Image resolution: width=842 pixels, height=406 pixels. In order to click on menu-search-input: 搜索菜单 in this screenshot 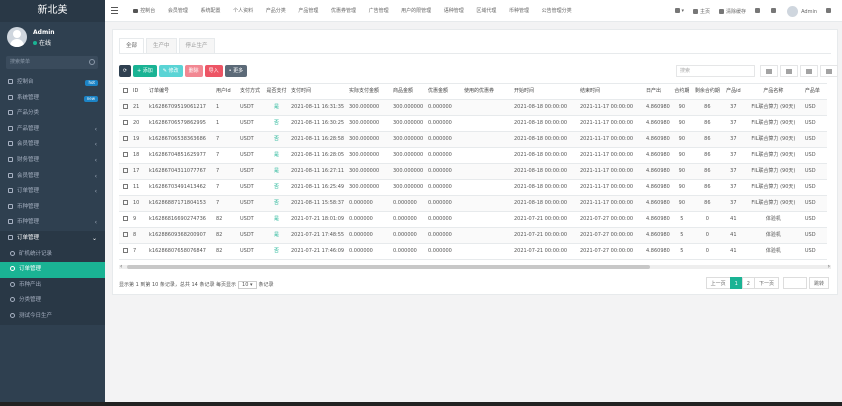, I will do `click(52, 62)`.